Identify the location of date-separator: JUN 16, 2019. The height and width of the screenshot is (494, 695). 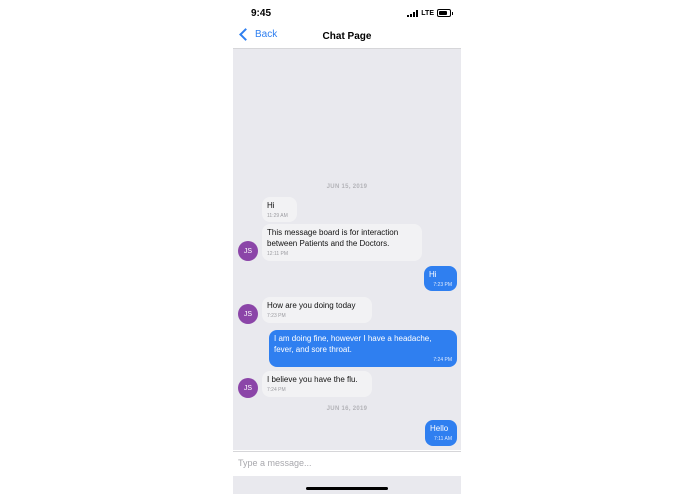
(347, 409).